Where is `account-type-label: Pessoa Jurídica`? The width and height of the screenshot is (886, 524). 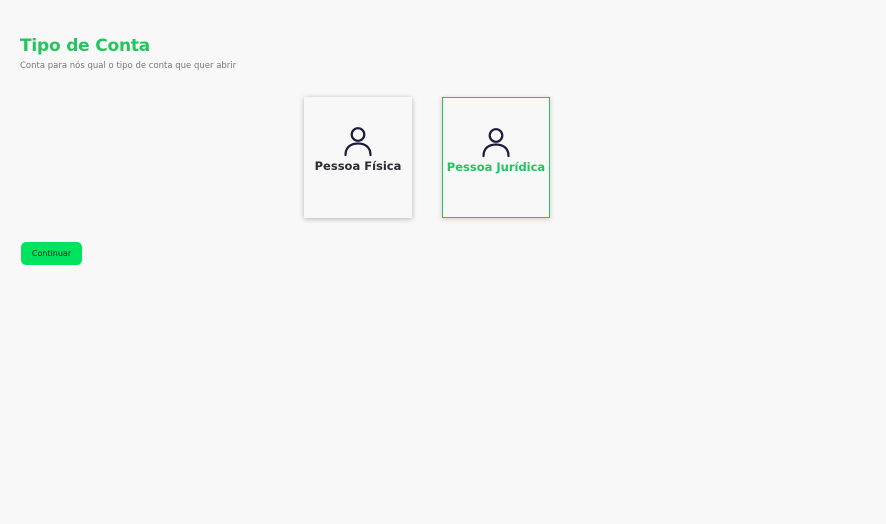 account-type-label: Pessoa Jurídica is located at coordinates (496, 167).